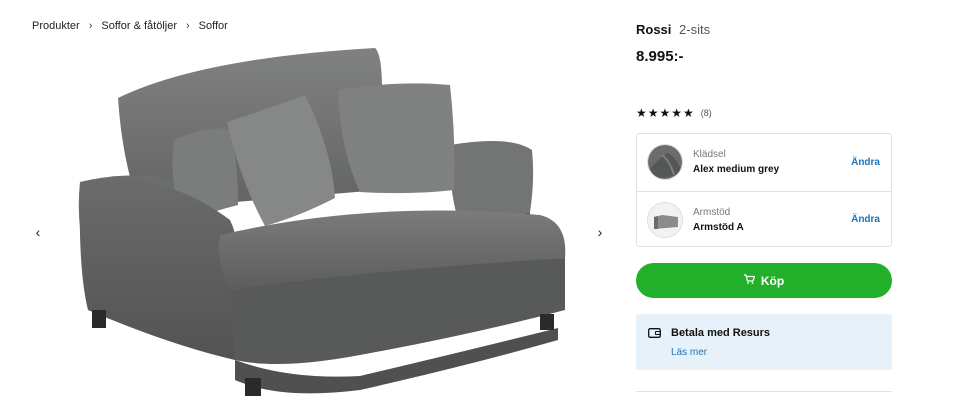  What do you see at coordinates (56, 26) in the screenshot?
I see `breadcrumb-item-produkter: Produkter` at bounding box center [56, 26].